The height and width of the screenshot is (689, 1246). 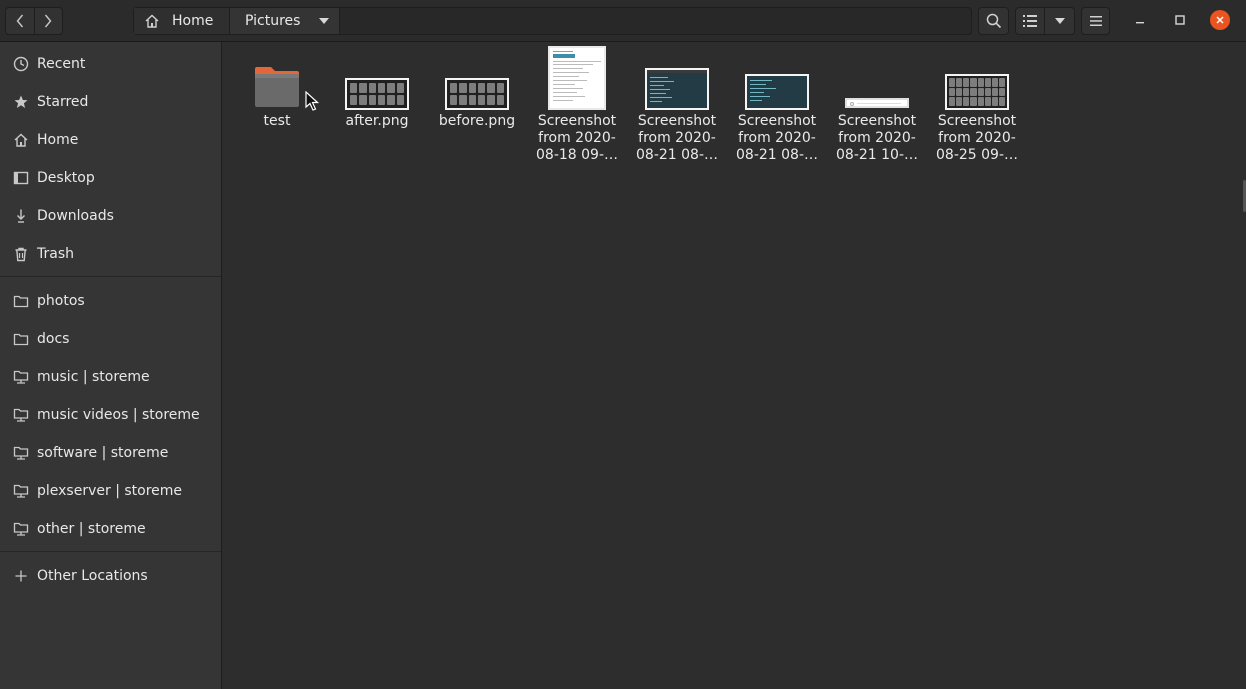 I want to click on breadcrumb-pictures: Pictures, so click(x=285, y=21).